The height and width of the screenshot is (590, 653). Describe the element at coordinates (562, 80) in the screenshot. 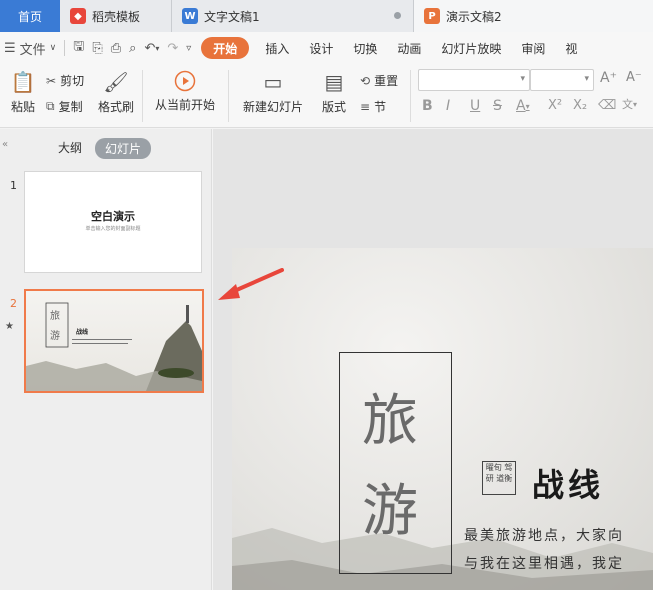

I see `font-size-select: ▾` at that location.